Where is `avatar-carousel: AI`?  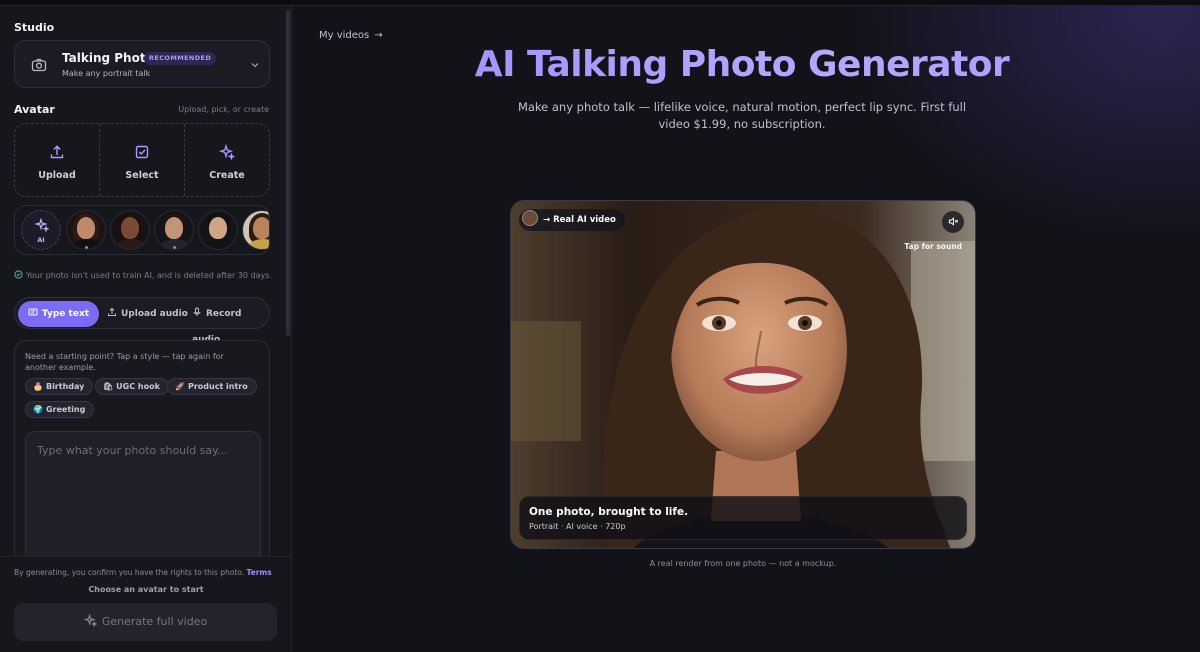
avatar-carousel: AI is located at coordinates (142, 230).